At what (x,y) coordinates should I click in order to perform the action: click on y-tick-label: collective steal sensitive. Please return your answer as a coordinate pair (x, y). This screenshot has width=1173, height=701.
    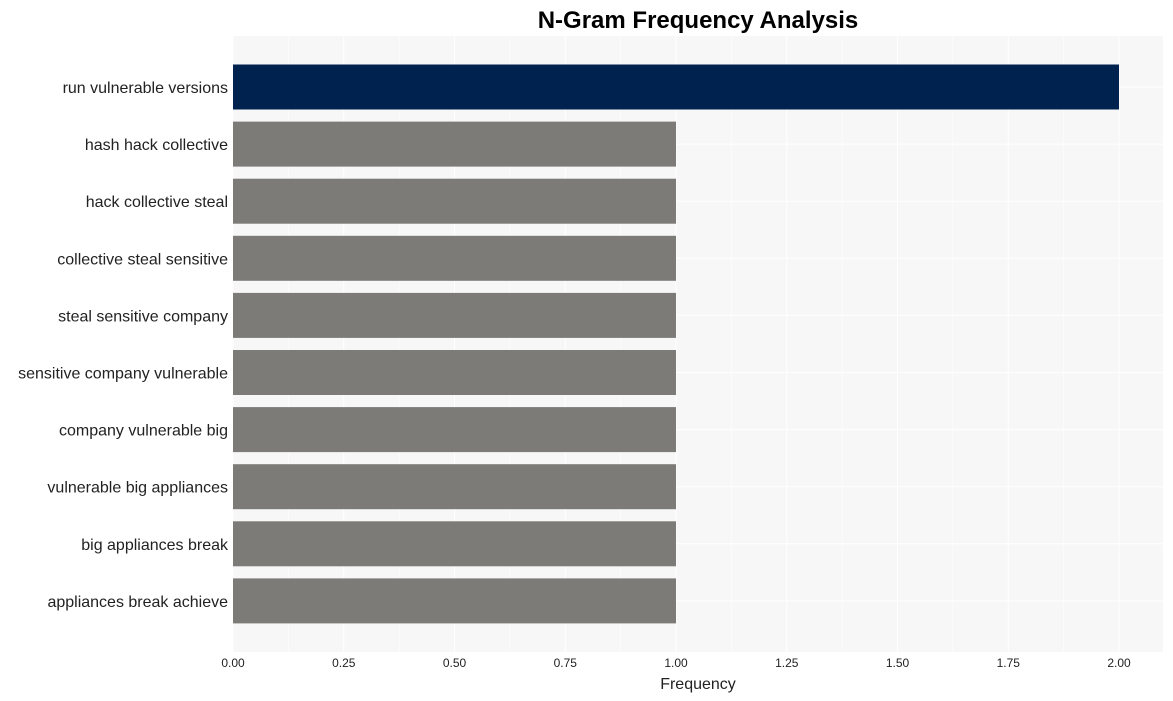
    Looking at the image, I should click on (142, 259).